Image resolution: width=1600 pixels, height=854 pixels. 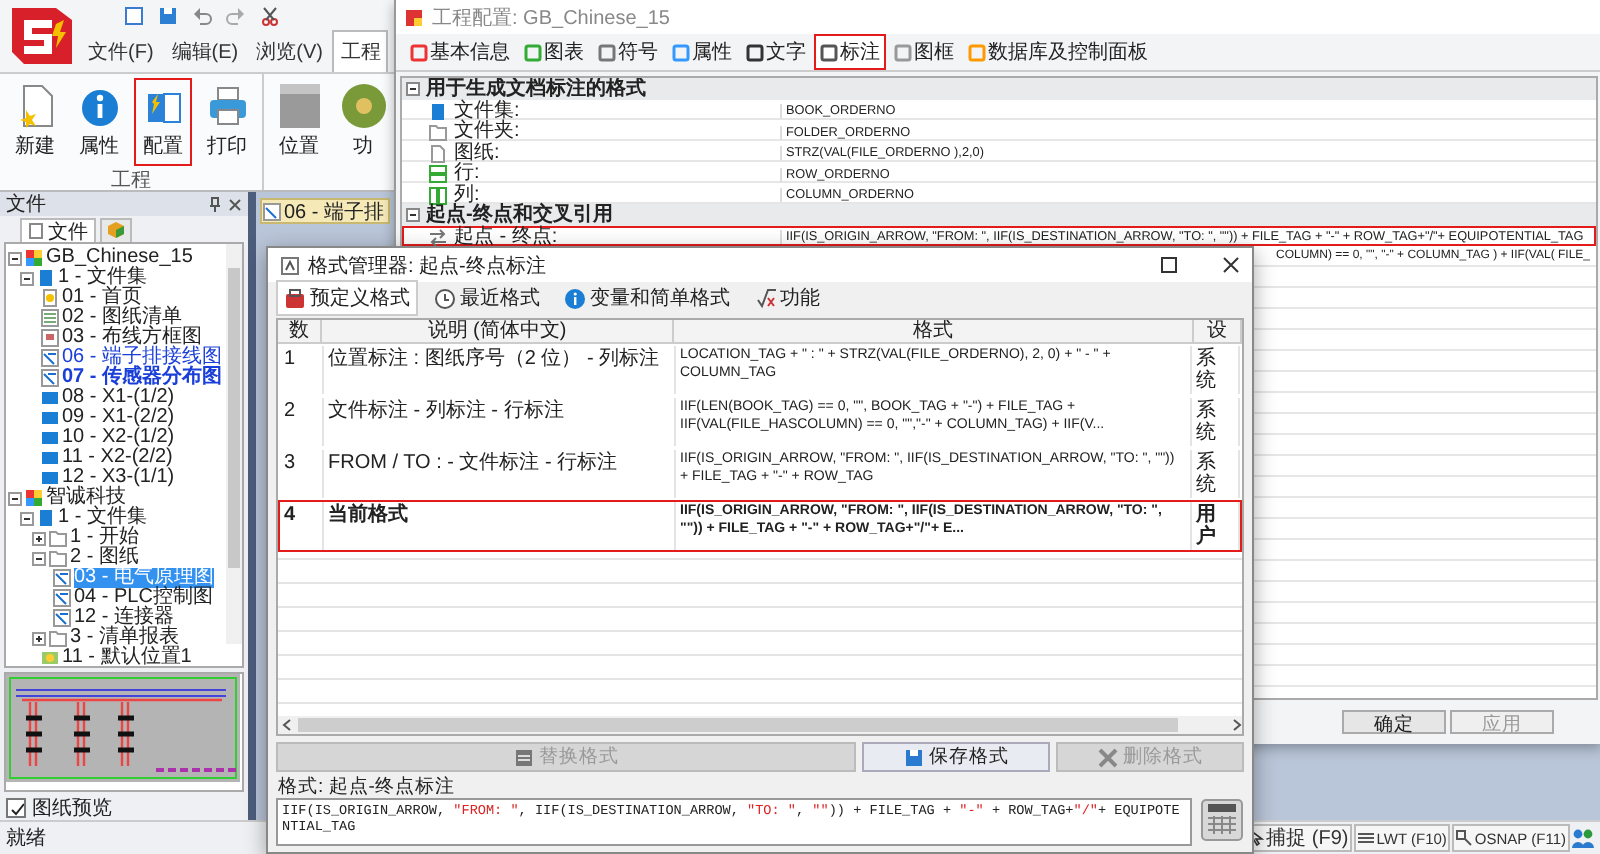 I want to click on users-icon, so click(x=1583, y=838).